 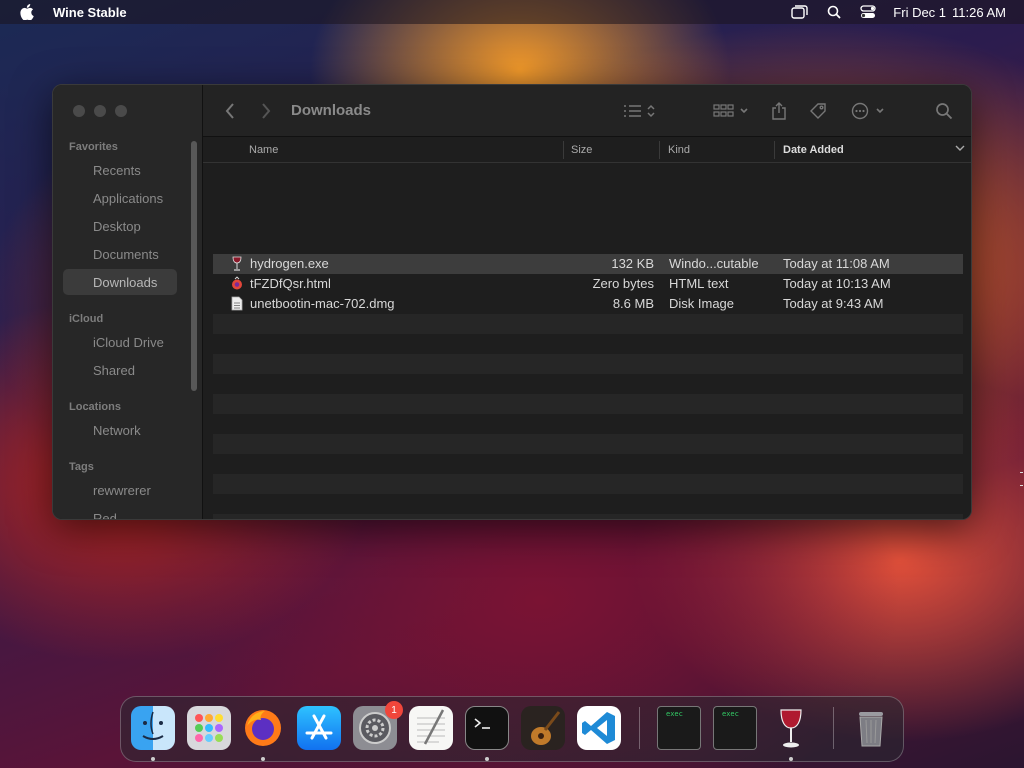 I want to click on sidebar-item-shared: Shared, so click(x=120, y=370).